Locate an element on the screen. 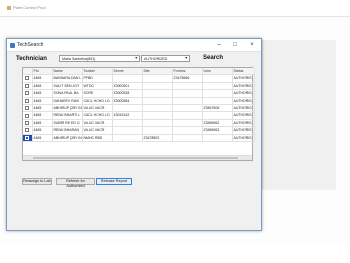 The height and width of the screenshot is (263, 350). background-side-panel is located at coordinates (299, 115).